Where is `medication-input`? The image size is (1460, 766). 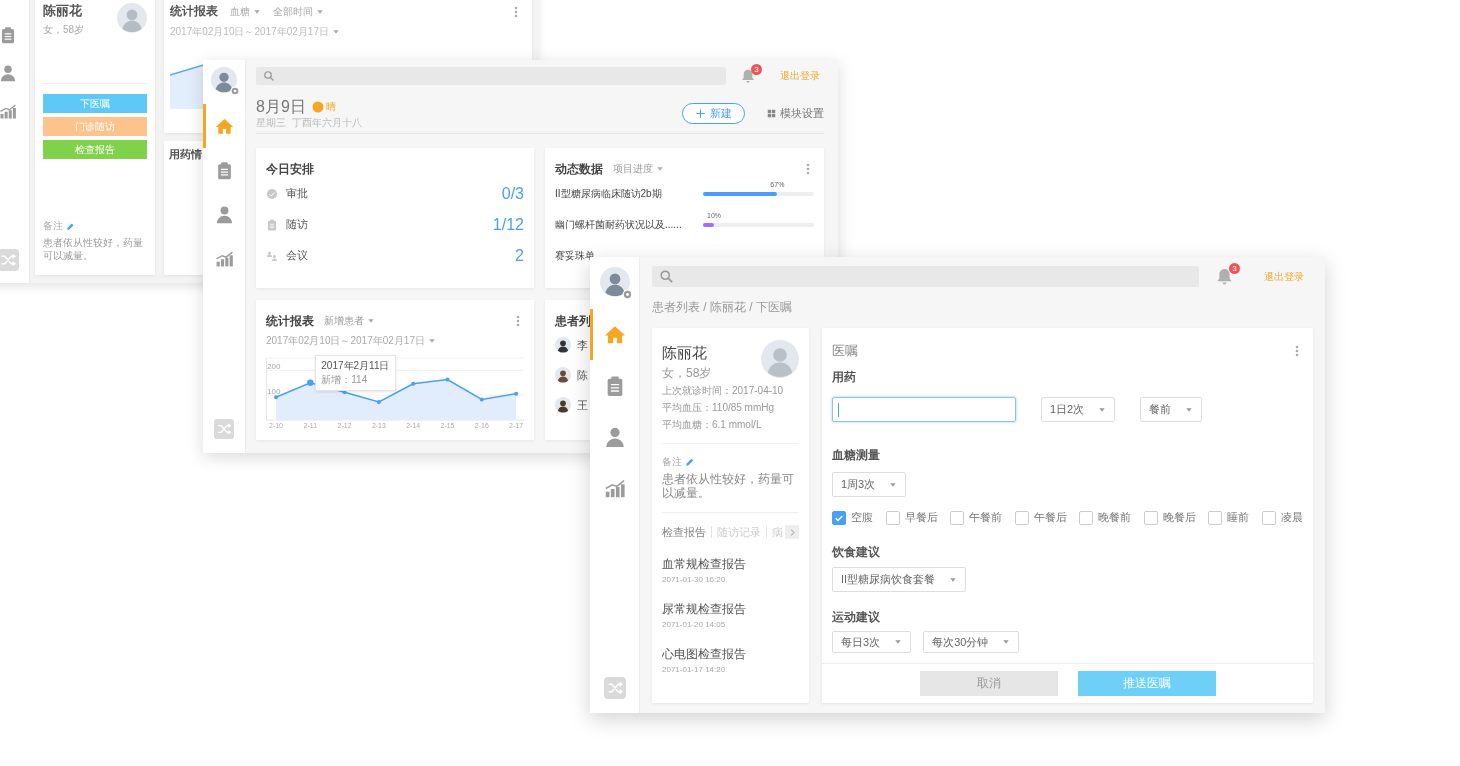 medication-input is located at coordinates (924, 409).